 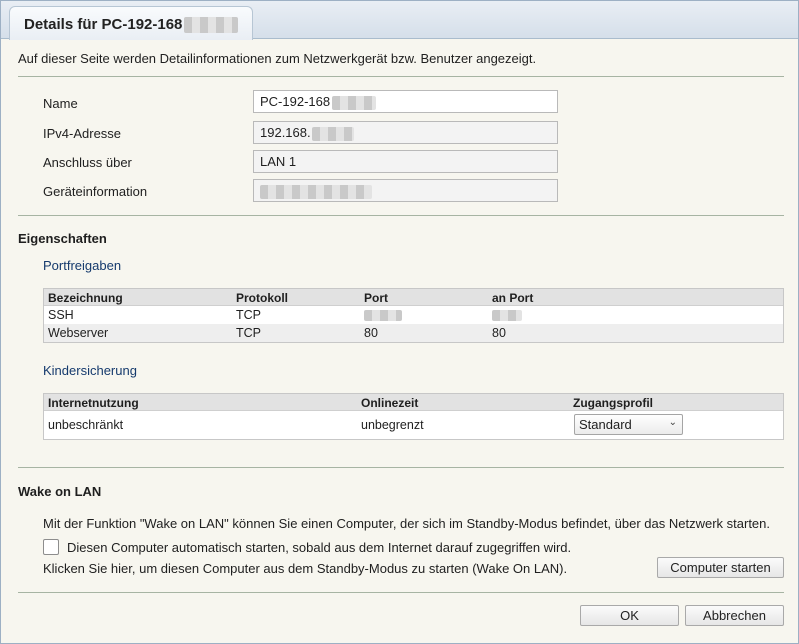 I want to click on computer-starten-button: Computer starten, so click(x=720, y=567).